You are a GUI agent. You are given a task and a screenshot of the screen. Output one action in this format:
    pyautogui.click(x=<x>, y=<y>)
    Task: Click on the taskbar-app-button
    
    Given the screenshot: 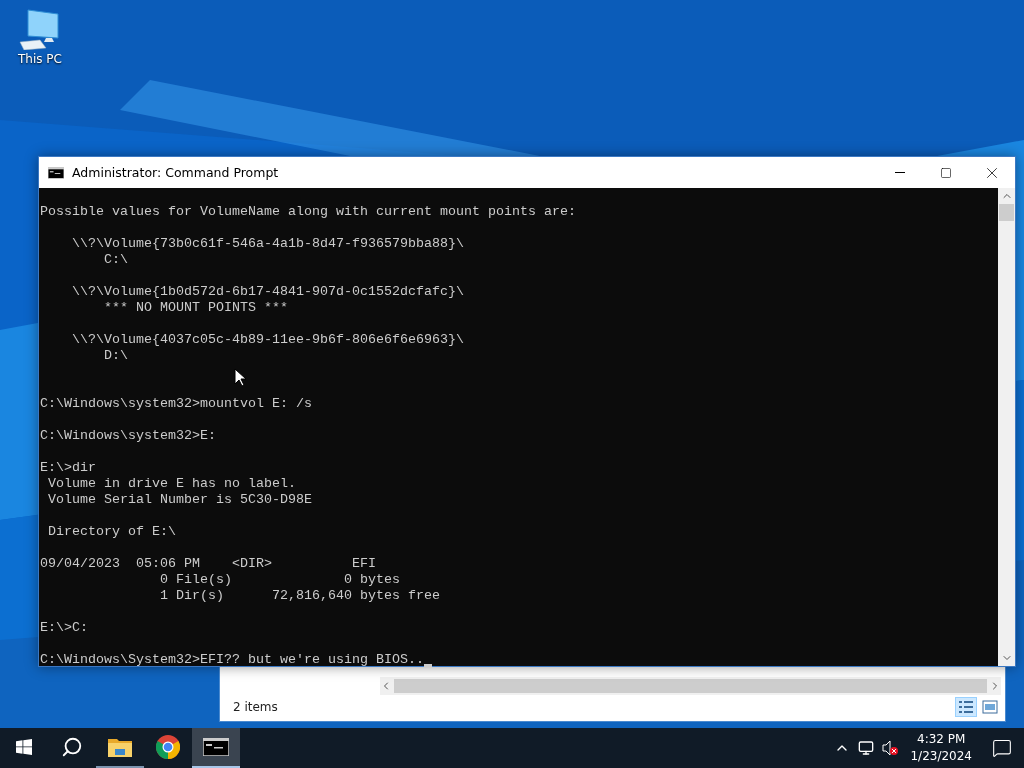 What is the action you would take?
    pyautogui.click(x=216, y=748)
    